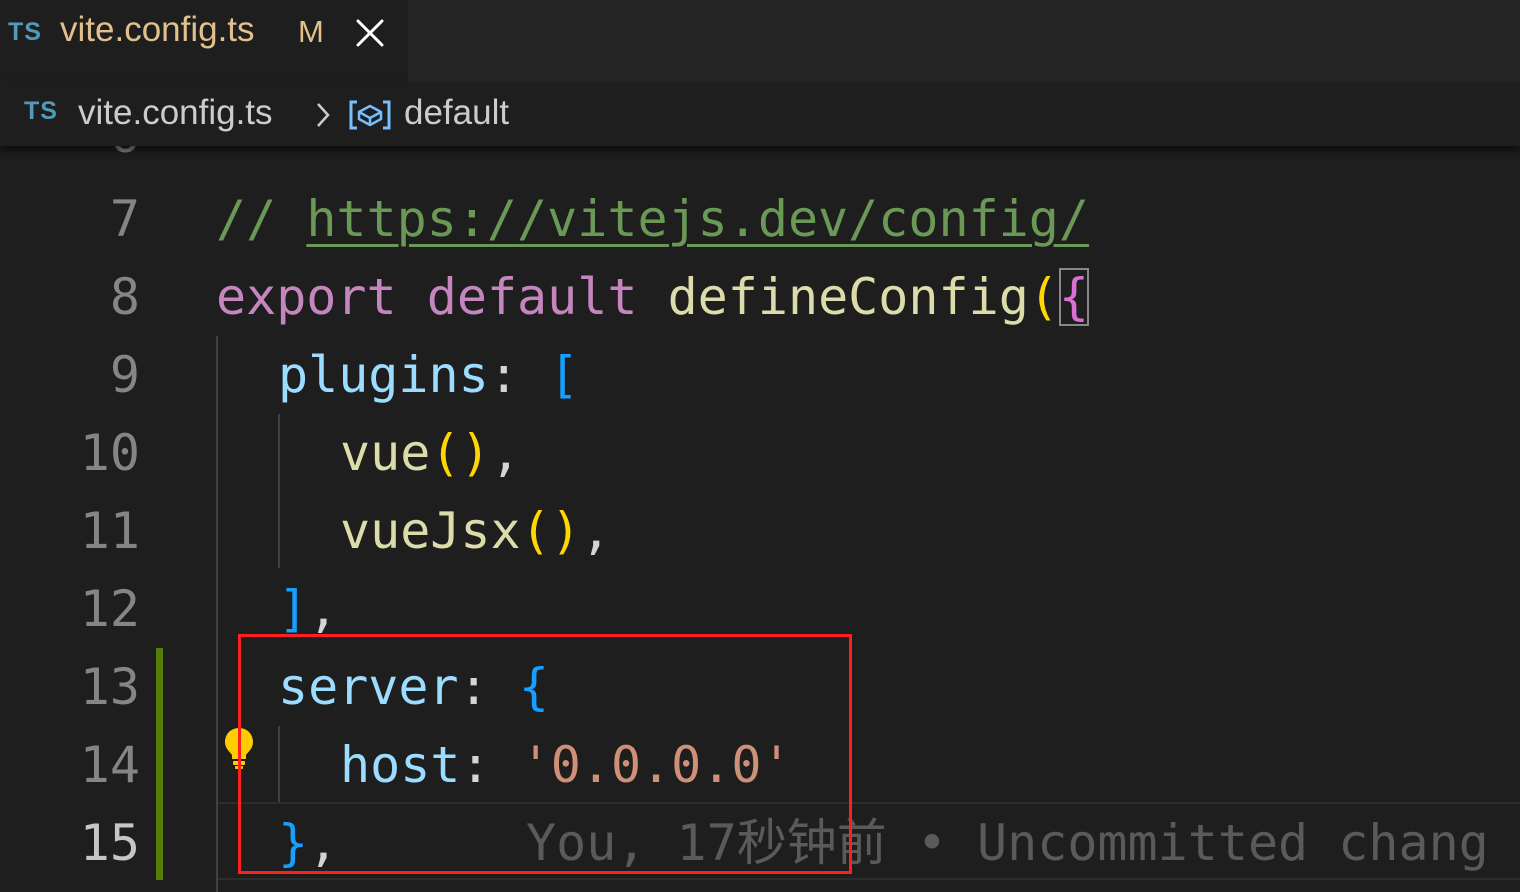 Image resolution: width=1520 pixels, height=892 pixels. Describe the element at coordinates (760, 41) in the screenshot. I see `tab-bar: TS vite.config.ts M` at that location.